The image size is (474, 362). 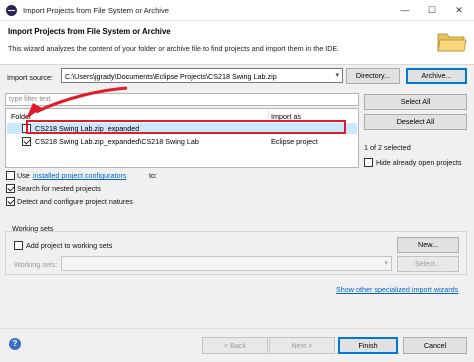 What do you see at coordinates (302, 345) in the screenshot?
I see `next-button: Next >` at bounding box center [302, 345].